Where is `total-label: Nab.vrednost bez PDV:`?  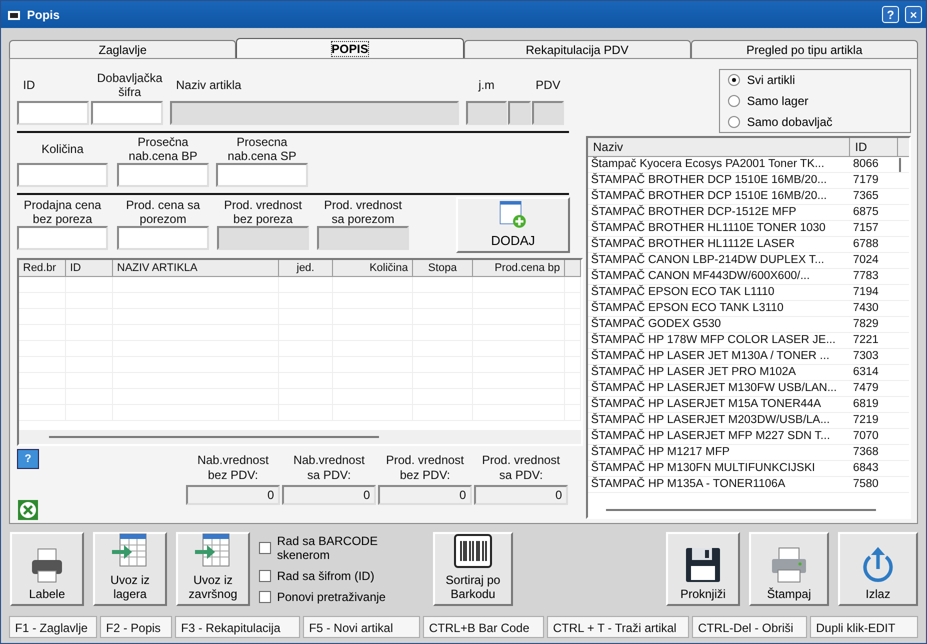 total-label: Nab.vrednost bez PDV: is located at coordinates (233, 468).